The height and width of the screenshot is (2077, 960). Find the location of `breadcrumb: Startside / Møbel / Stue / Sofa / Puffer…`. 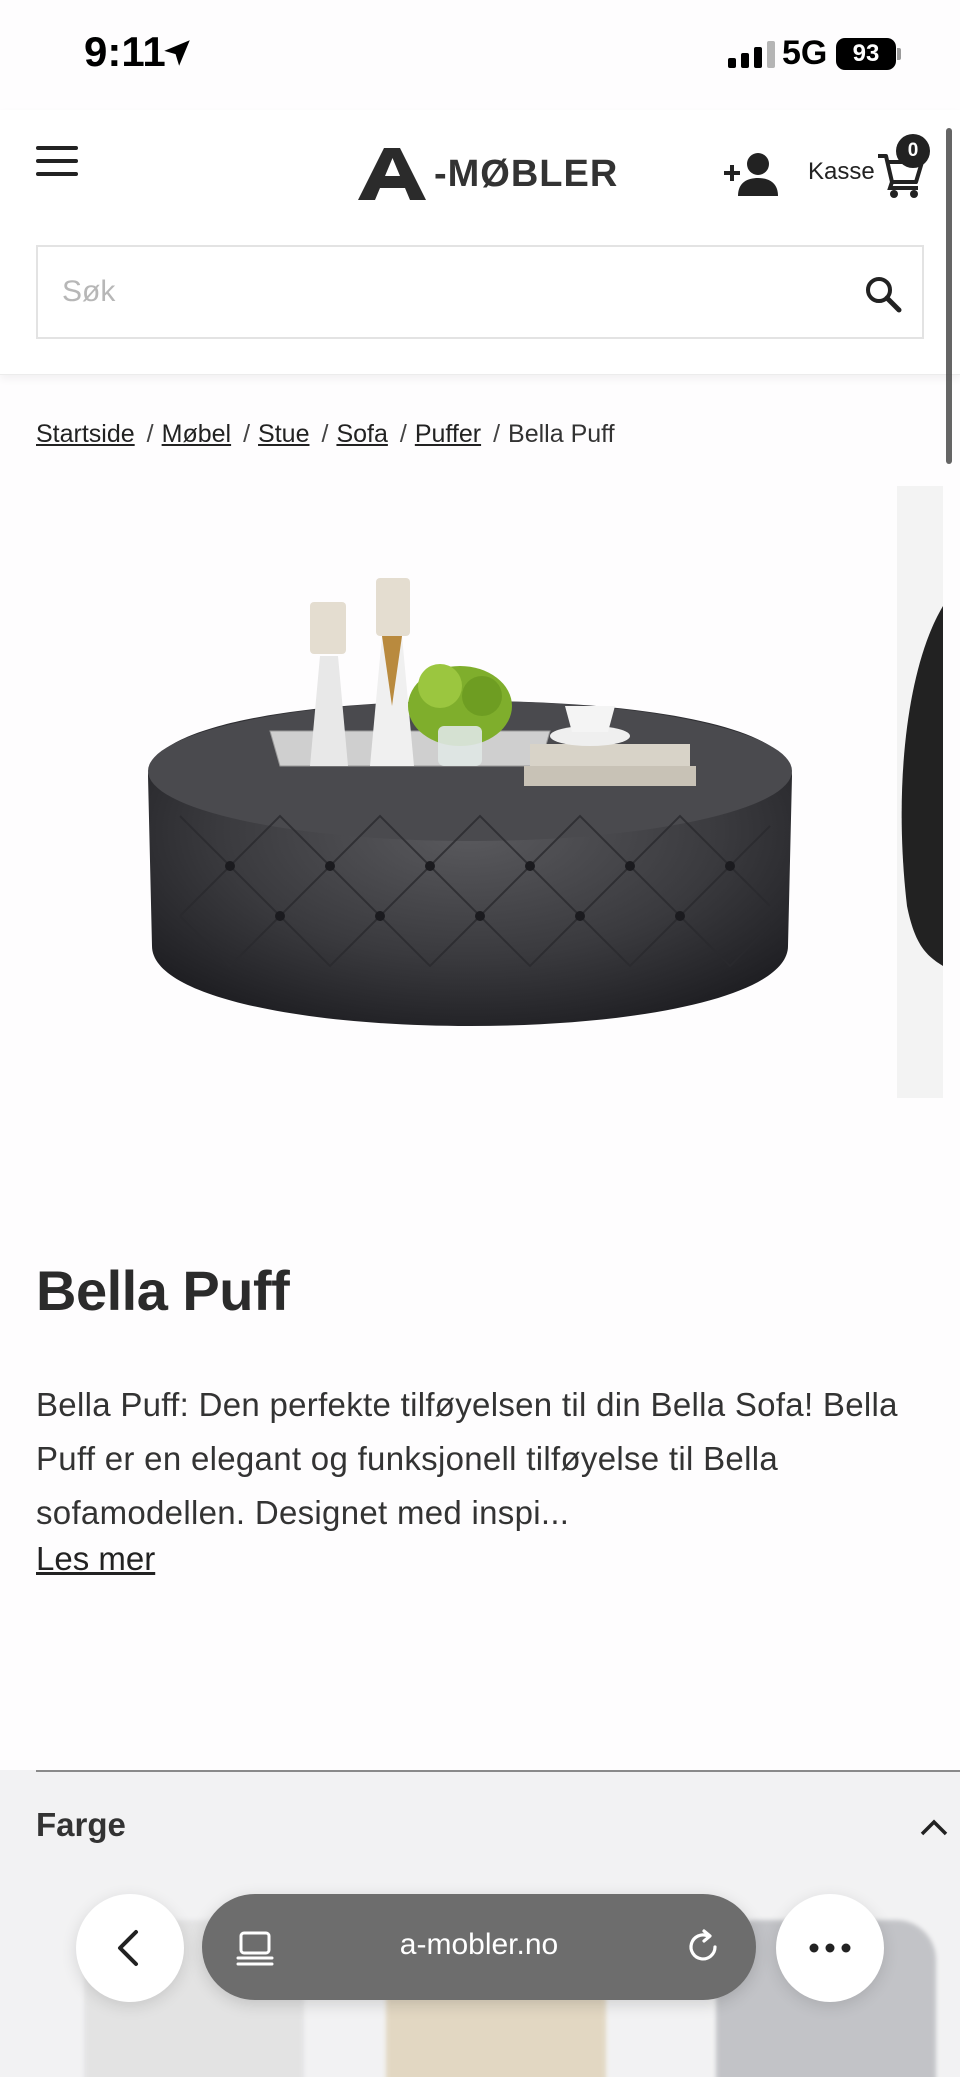

breadcrumb: Startside / Møbel / Stue / Sofa / Puffer… is located at coordinates (325, 434).